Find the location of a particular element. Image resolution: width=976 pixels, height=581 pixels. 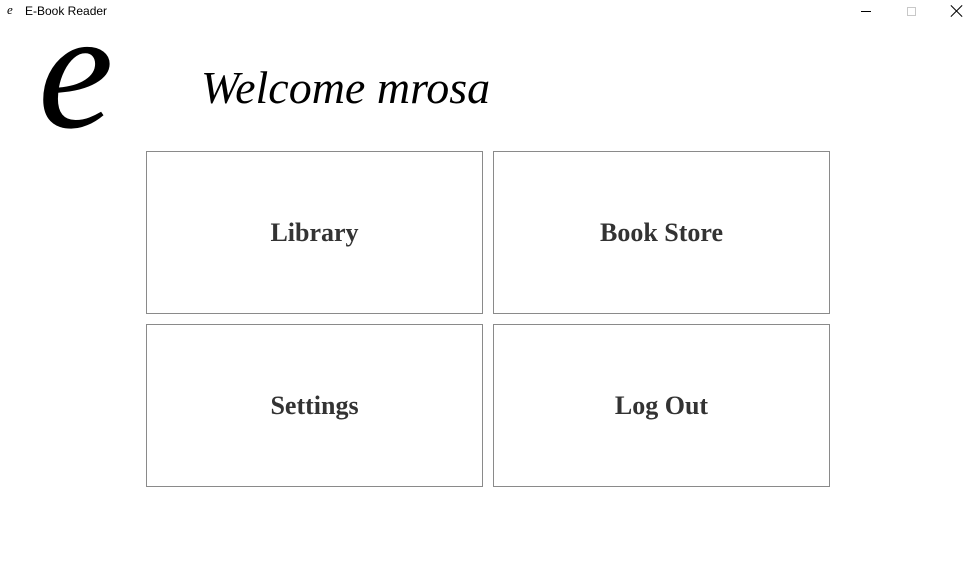

close-icon is located at coordinates (957, 11).